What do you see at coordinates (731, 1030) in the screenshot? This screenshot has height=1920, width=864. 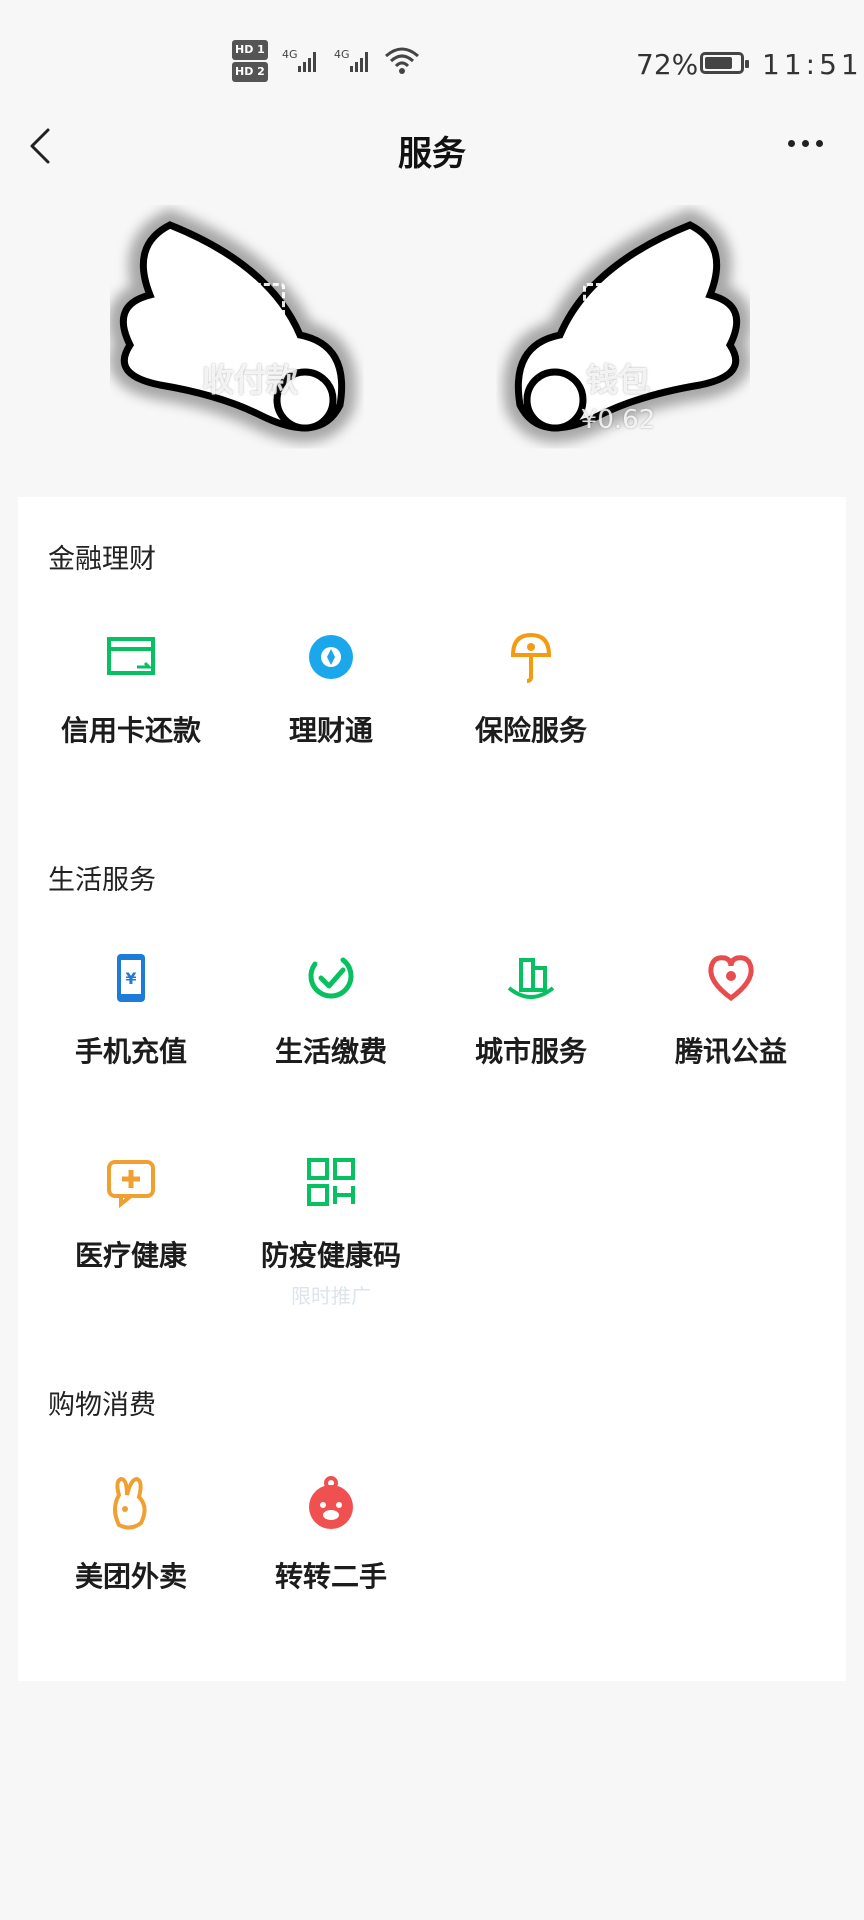 I see `tile-tencent-charity: 腾讯公益` at bounding box center [731, 1030].